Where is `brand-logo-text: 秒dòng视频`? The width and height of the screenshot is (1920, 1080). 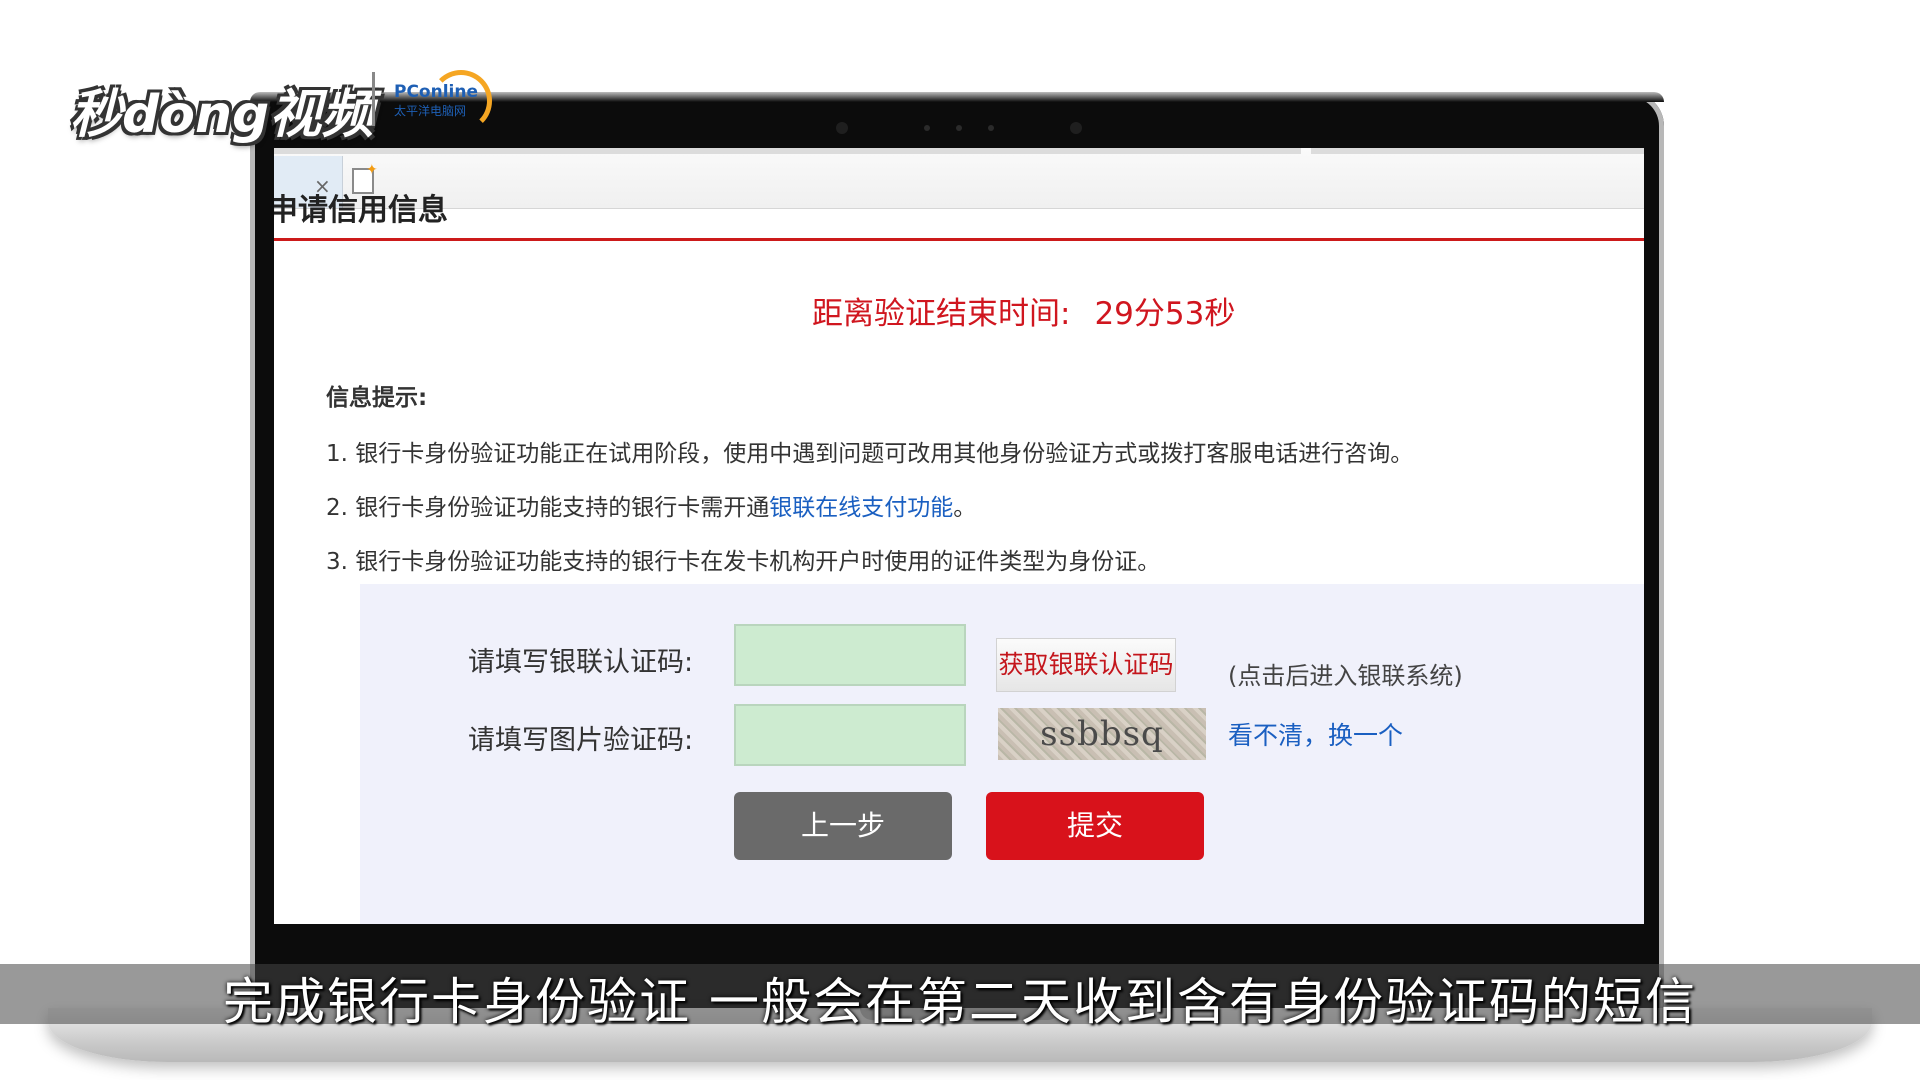
brand-logo-text: 秒dòng视频 is located at coordinates (222, 115).